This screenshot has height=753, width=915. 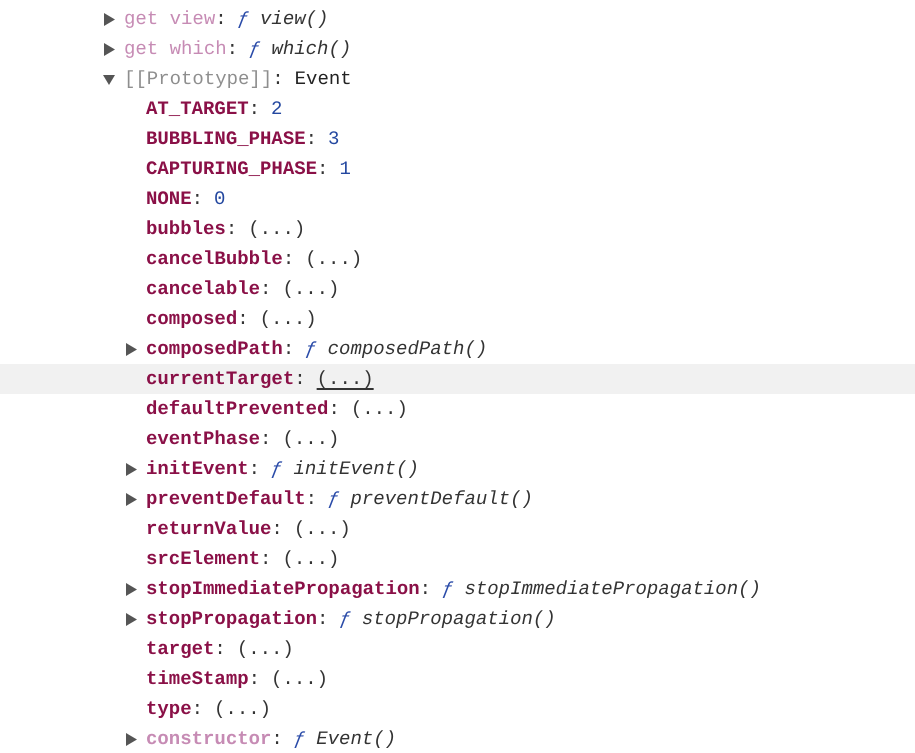 What do you see at coordinates (276, 109) in the screenshot?
I see `number-value: 2` at bounding box center [276, 109].